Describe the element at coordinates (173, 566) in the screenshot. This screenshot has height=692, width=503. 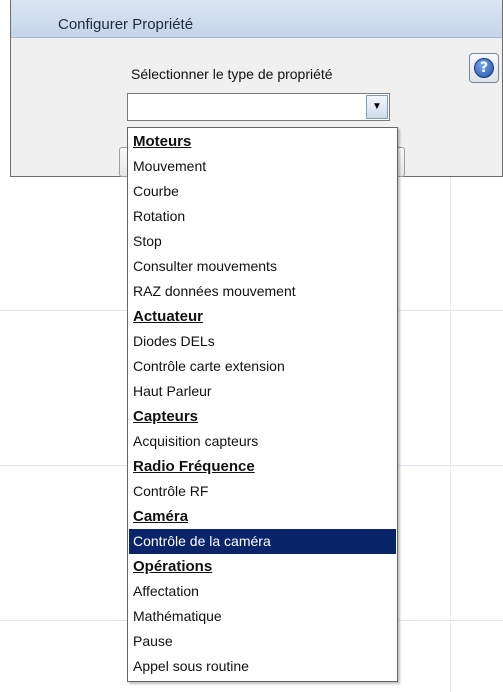
I see `dropdown-group-header: Opérations` at that location.